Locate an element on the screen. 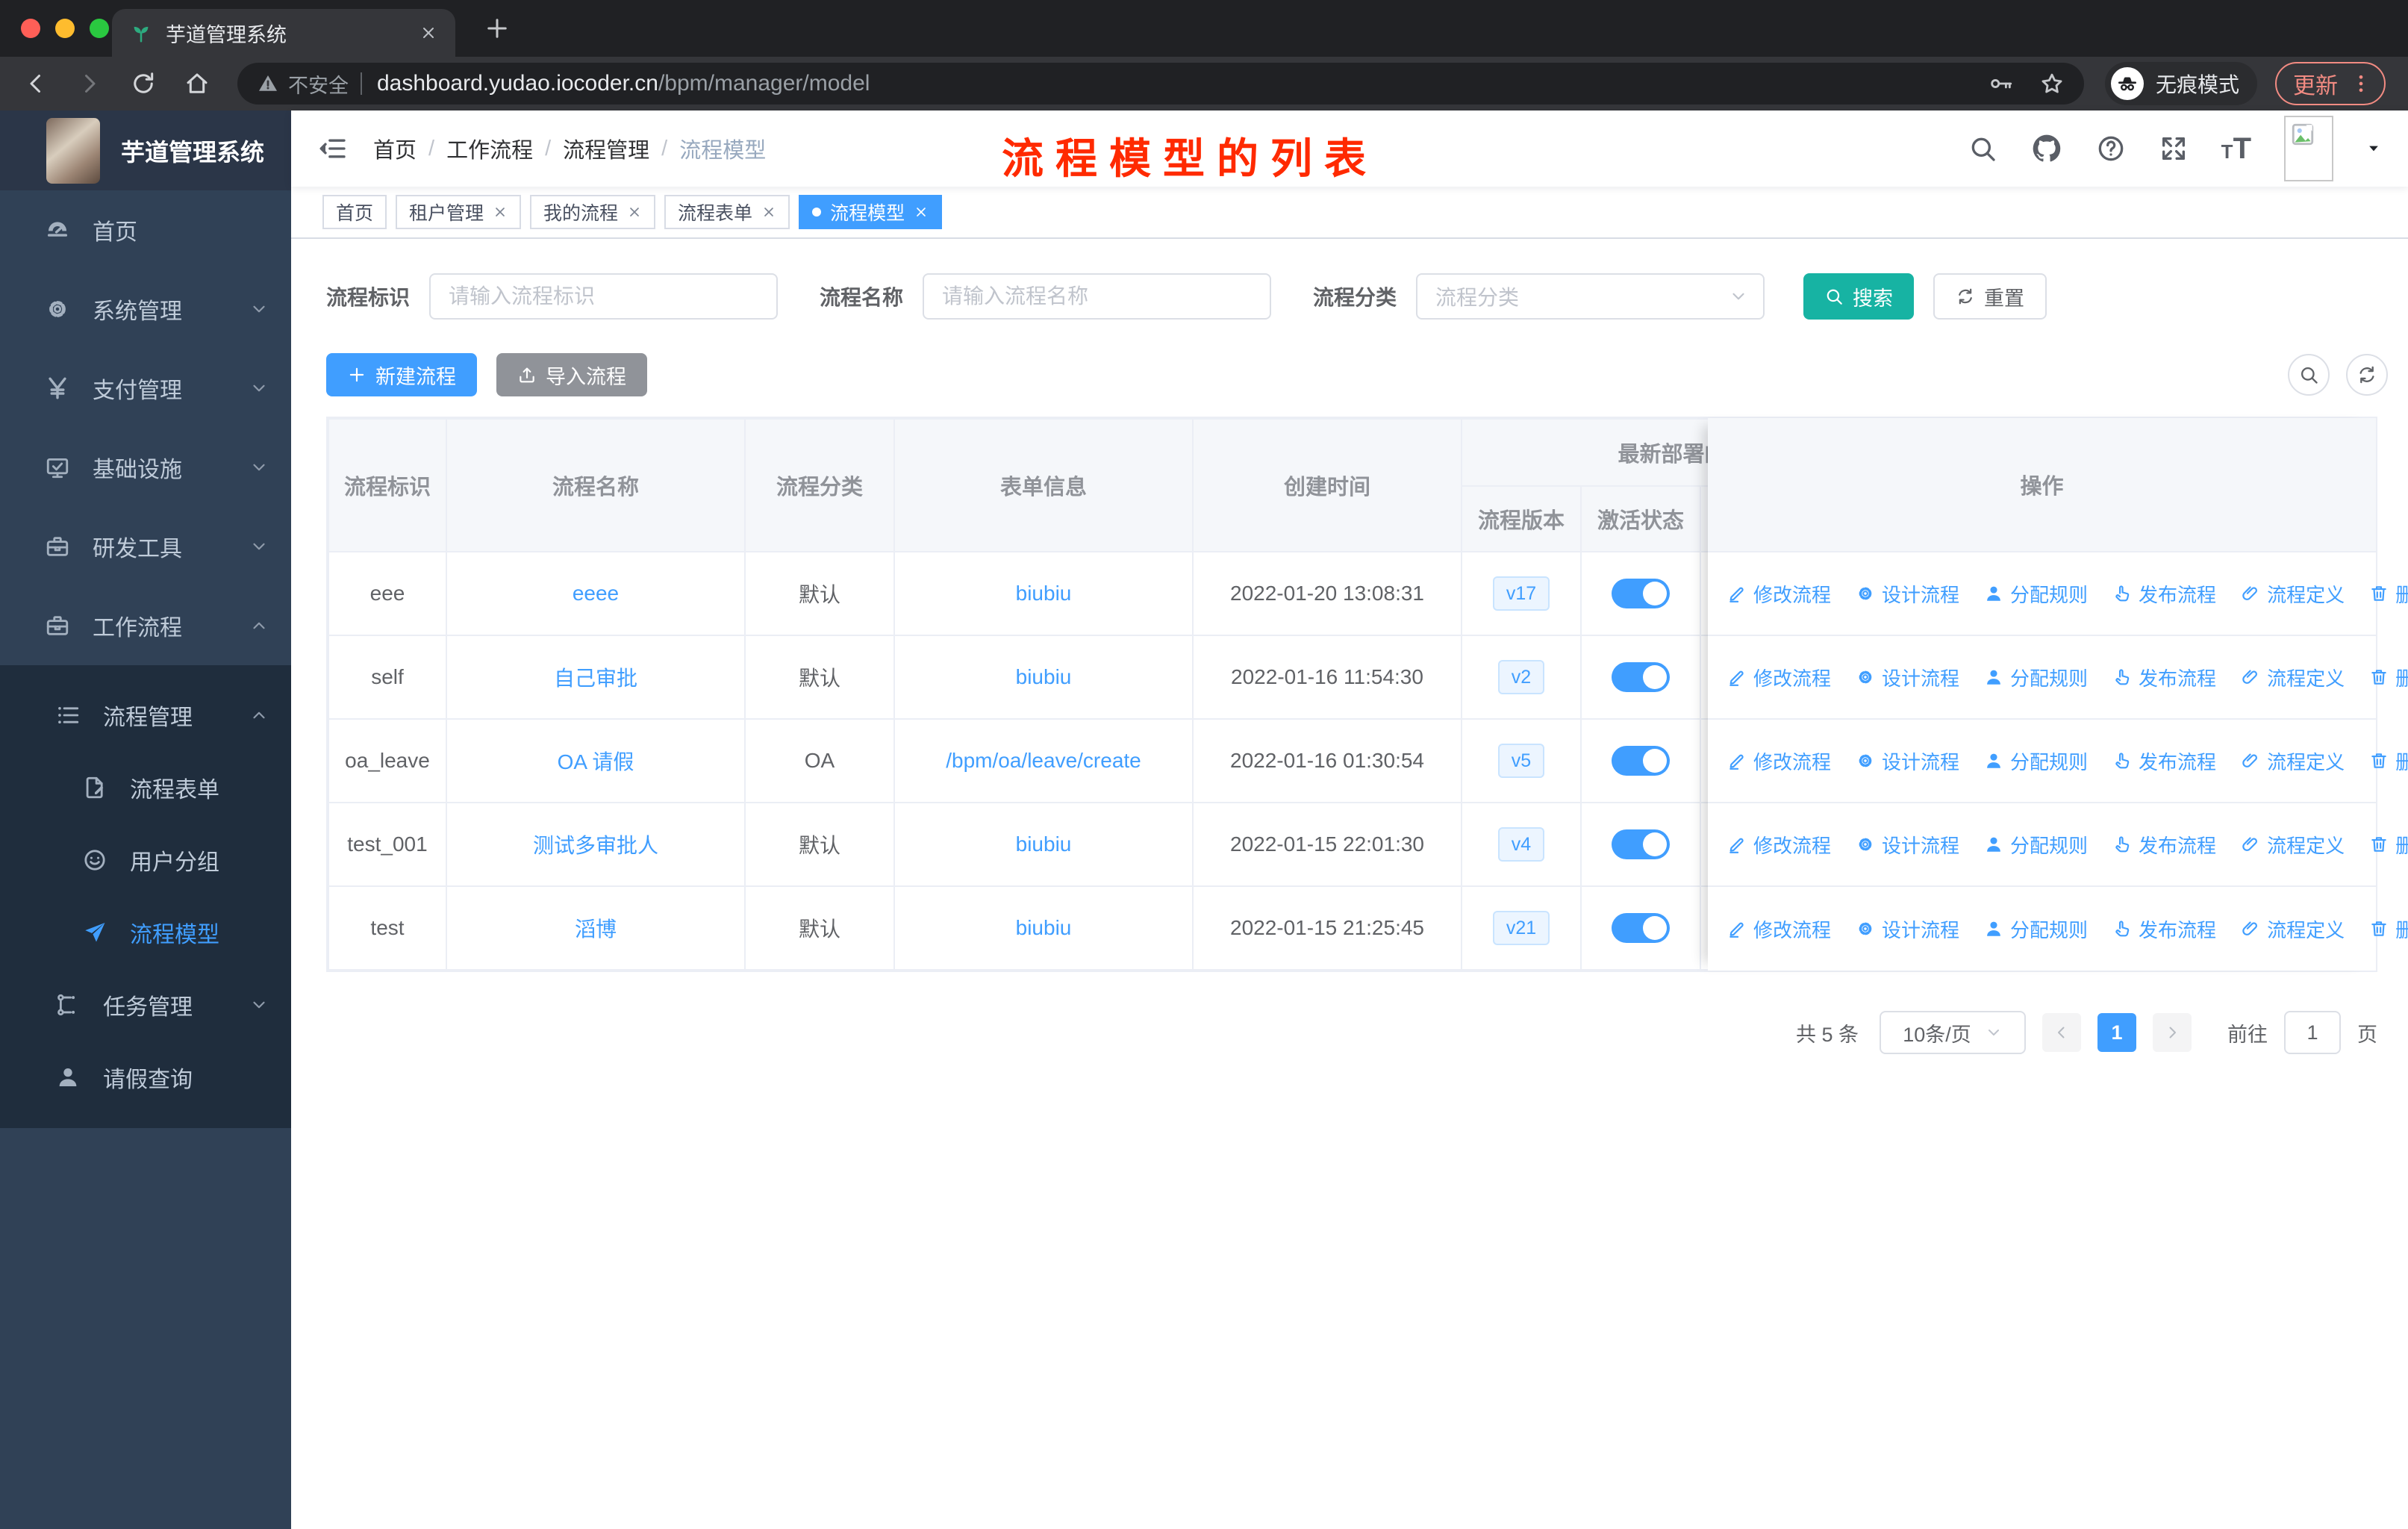 Image resolution: width=2408 pixels, height=1529 pixels. browser-menu-dots-icon is located at coordinates (2361, 83).